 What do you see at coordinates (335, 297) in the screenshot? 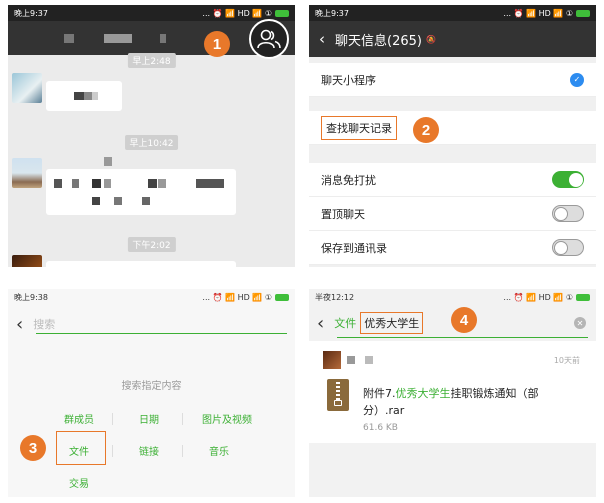
I see `status-time: 半夜12:12` at bounding box center [335, 297].